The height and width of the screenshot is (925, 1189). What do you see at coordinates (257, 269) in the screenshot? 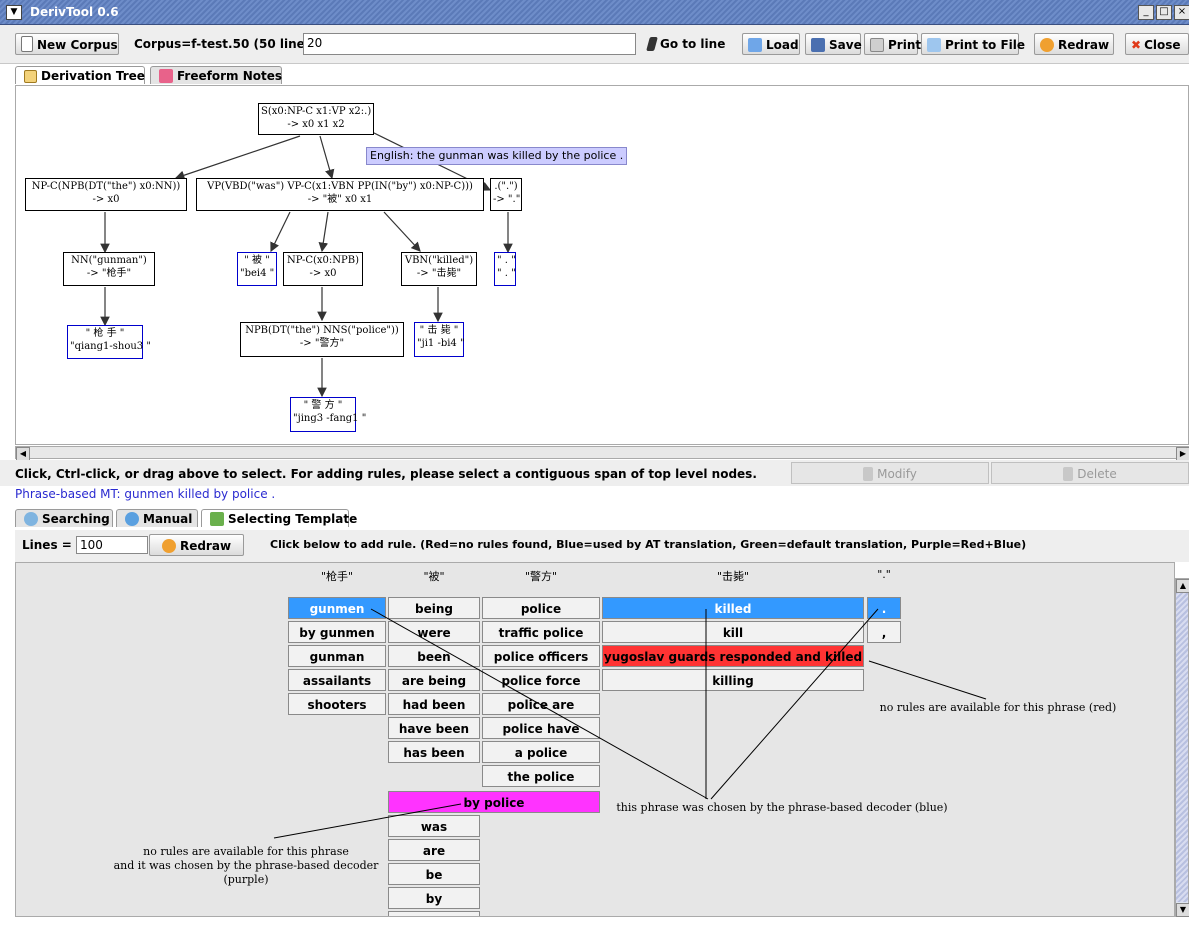
I see `tree-leaf-bei: " 被 " "bei4 "` at bounding box center [257, 269].